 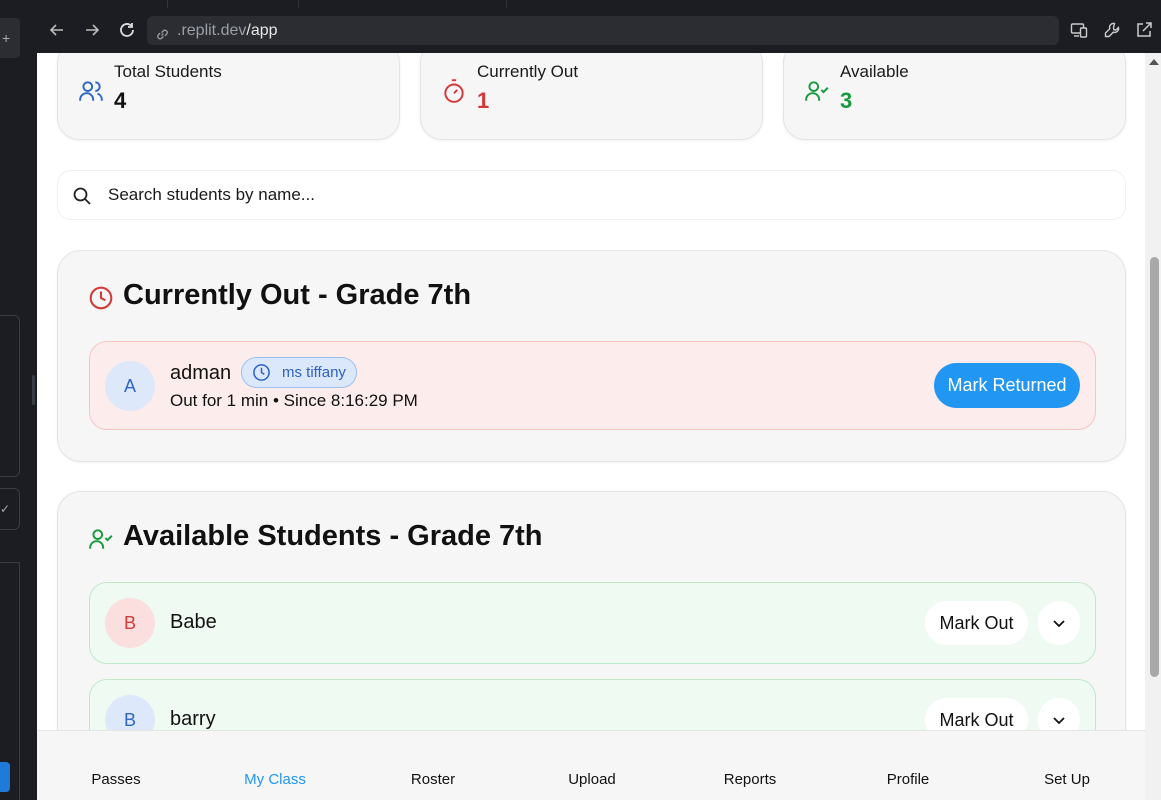 I want to click on browser-toolbar: .replit.dev/app, so click(x=599, y=26).